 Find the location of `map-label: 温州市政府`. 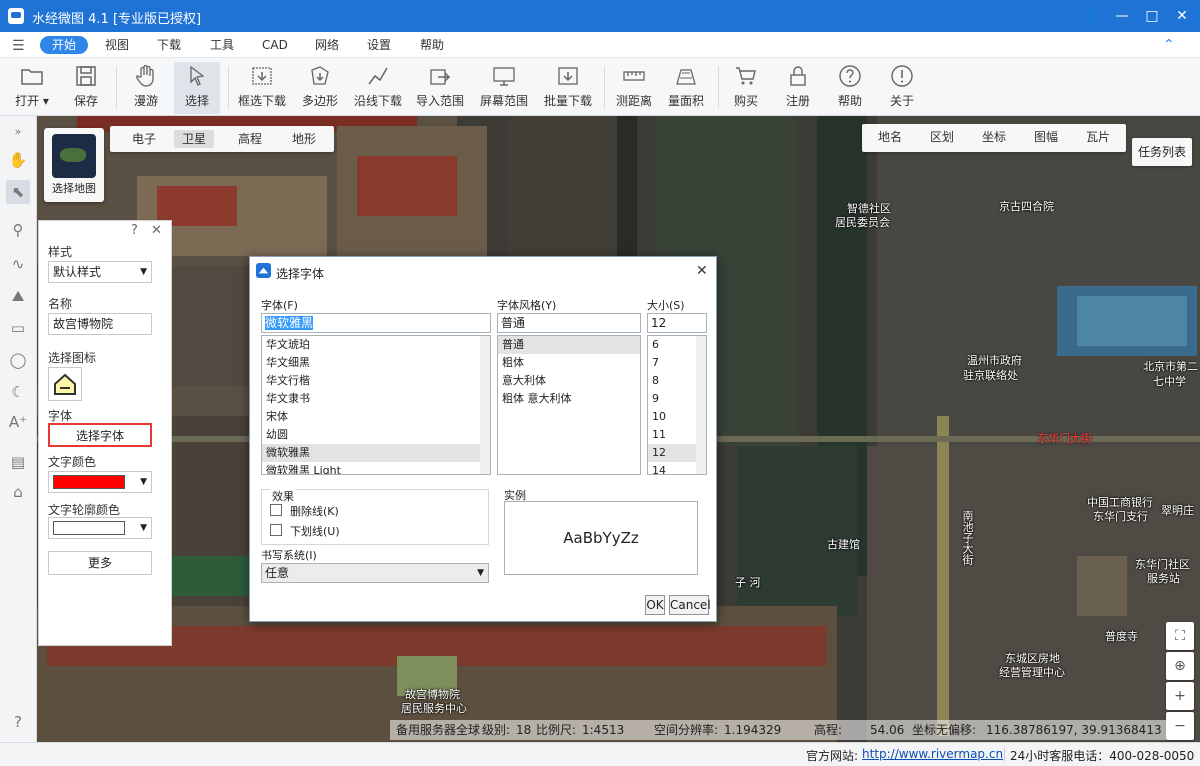

map-label: 温州市政府 is located at coordinates (994, 360).